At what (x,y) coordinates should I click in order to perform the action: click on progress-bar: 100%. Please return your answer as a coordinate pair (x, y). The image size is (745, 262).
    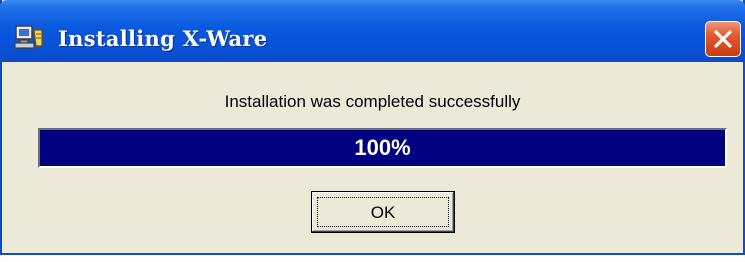
    Looking at the image, I should click on (382, 148).